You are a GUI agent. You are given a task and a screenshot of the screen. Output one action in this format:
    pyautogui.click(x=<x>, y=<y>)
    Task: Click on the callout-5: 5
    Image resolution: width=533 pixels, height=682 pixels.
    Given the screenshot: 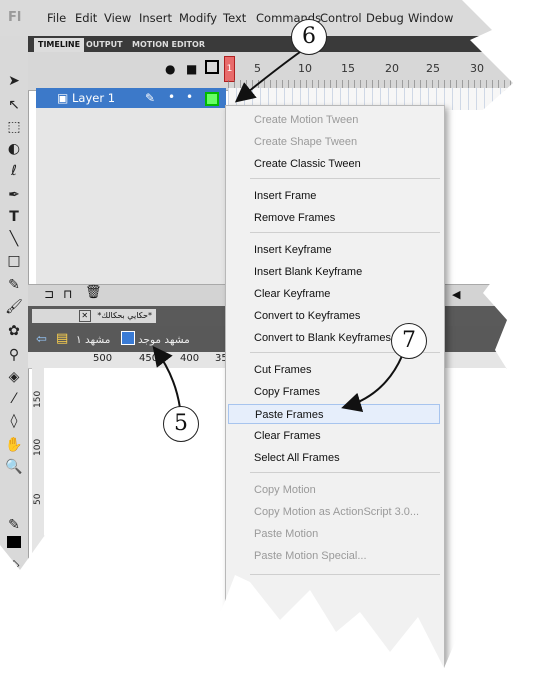 What is the action you would take?
    pyautogui.click(x=181, y=424)
    